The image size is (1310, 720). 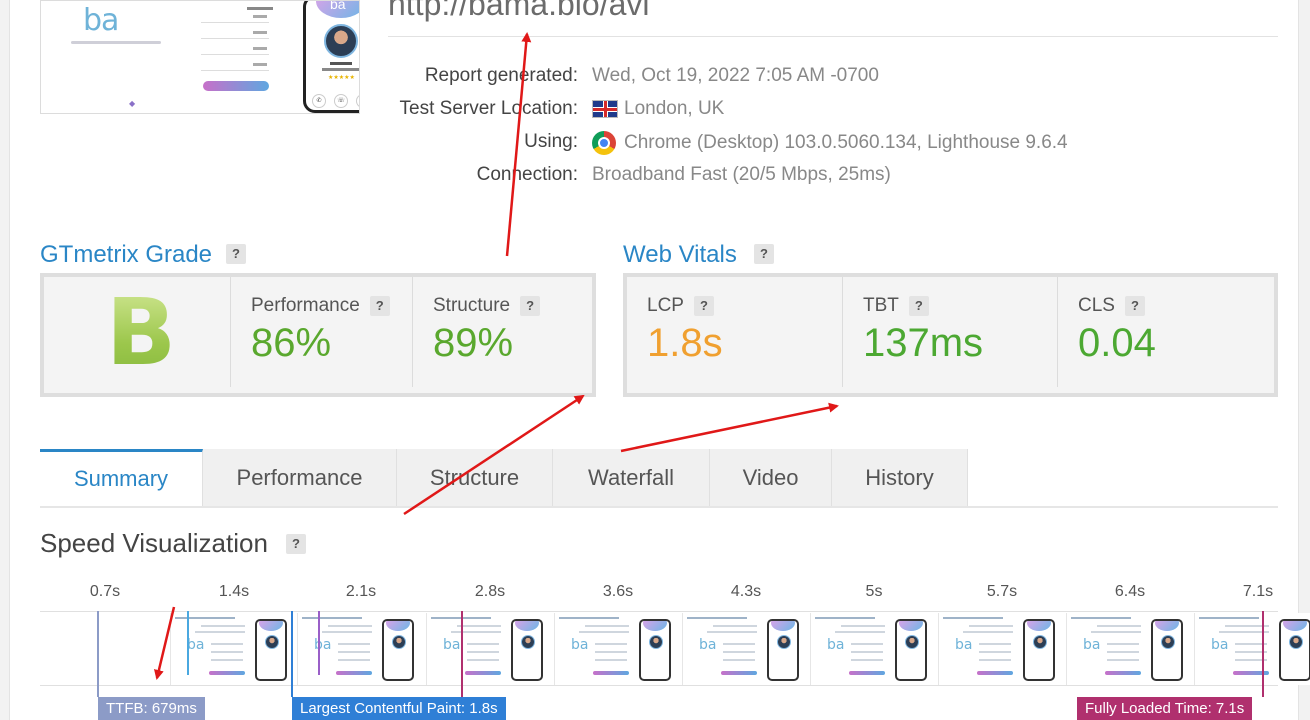 I want to click on fully-loaded-label: Fully Loaded Time: 7.1s, so click(x=1165, y=708).